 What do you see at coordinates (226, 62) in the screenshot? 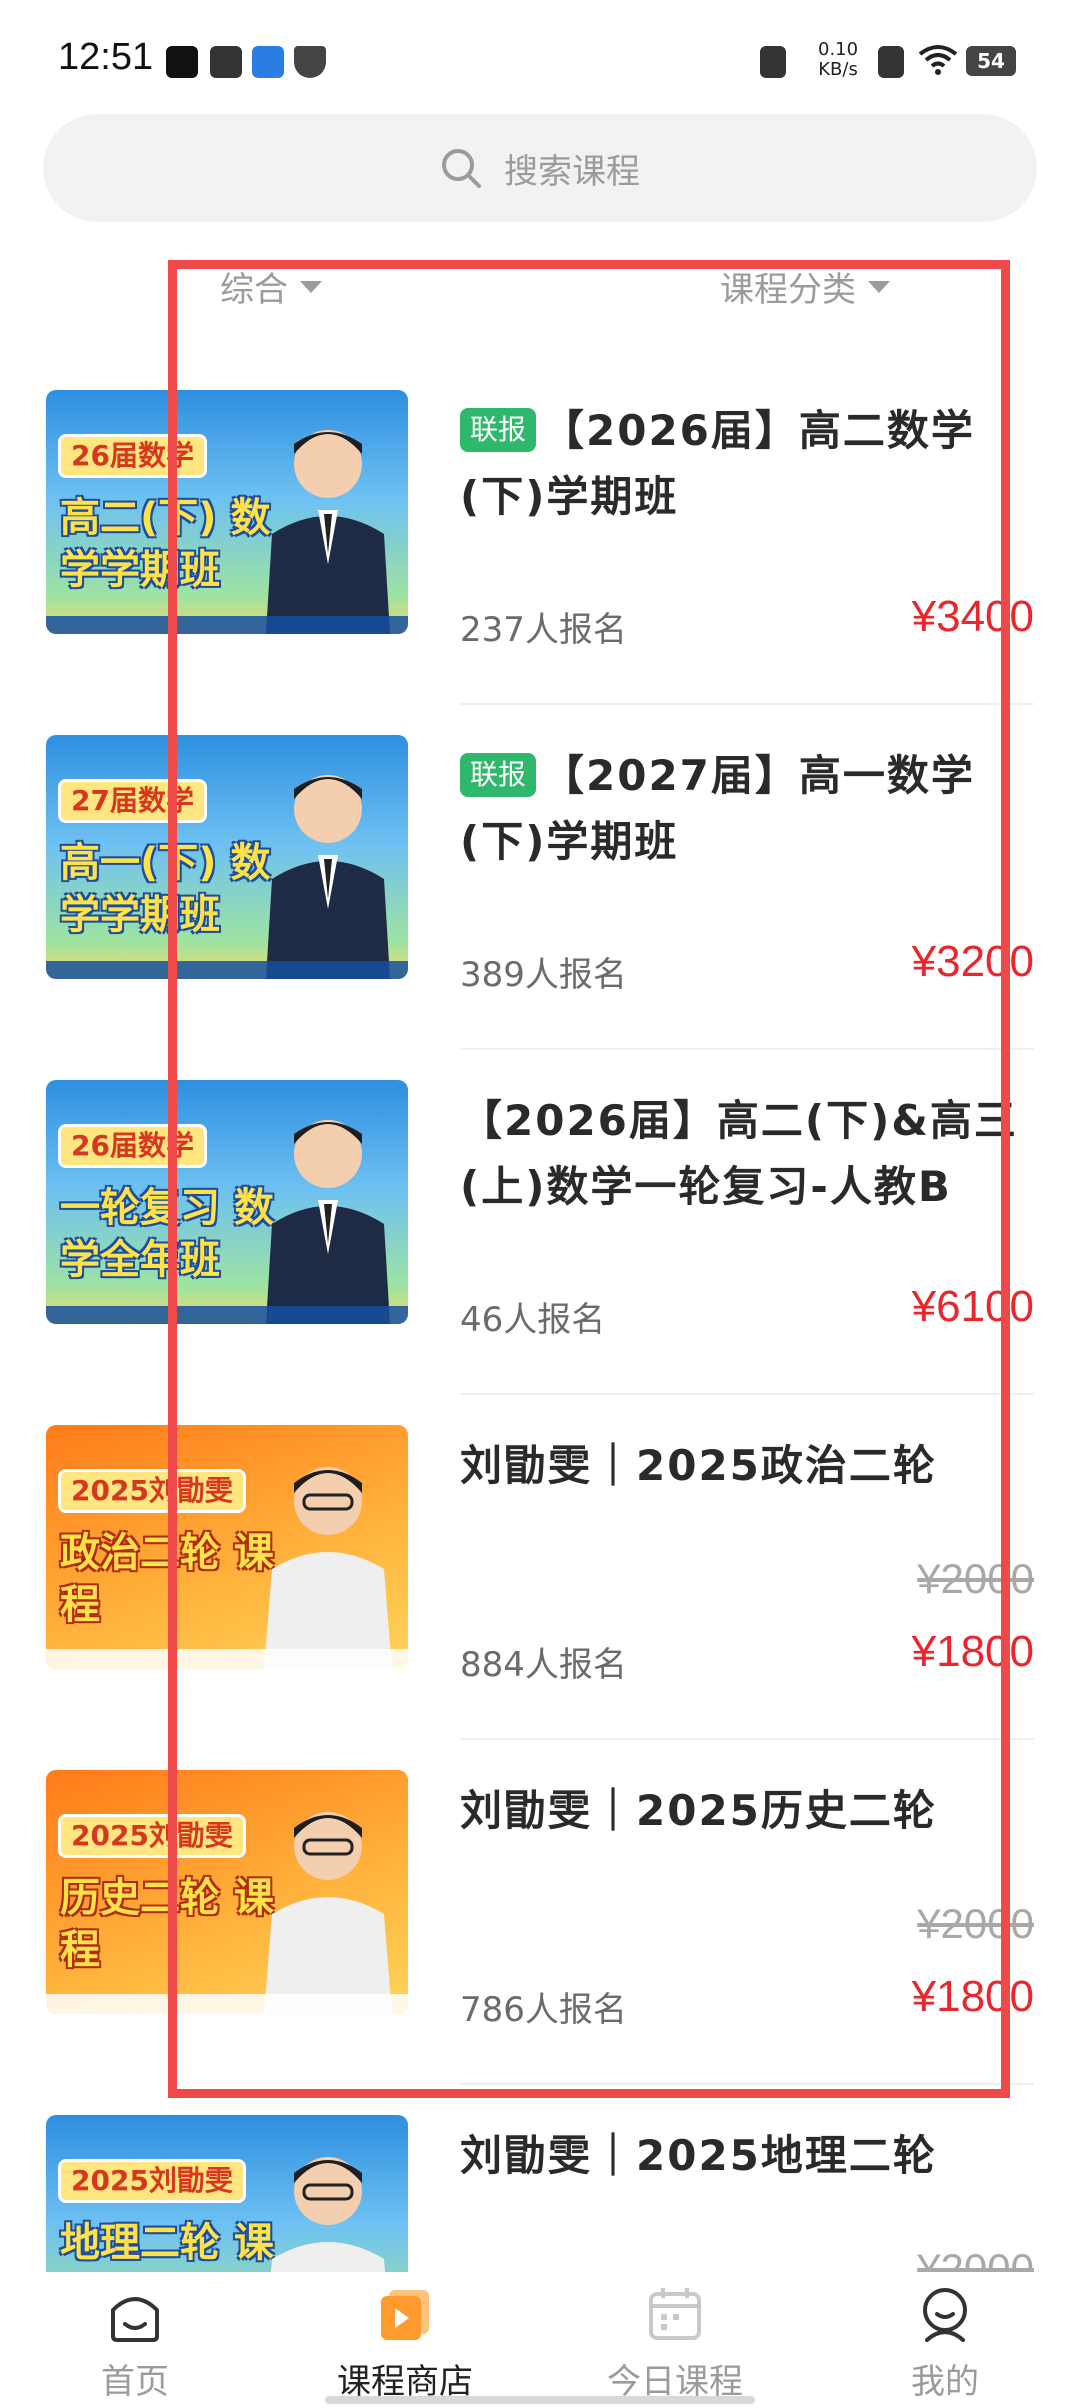
I see `mail-icon` at bounding box center [226, 62].